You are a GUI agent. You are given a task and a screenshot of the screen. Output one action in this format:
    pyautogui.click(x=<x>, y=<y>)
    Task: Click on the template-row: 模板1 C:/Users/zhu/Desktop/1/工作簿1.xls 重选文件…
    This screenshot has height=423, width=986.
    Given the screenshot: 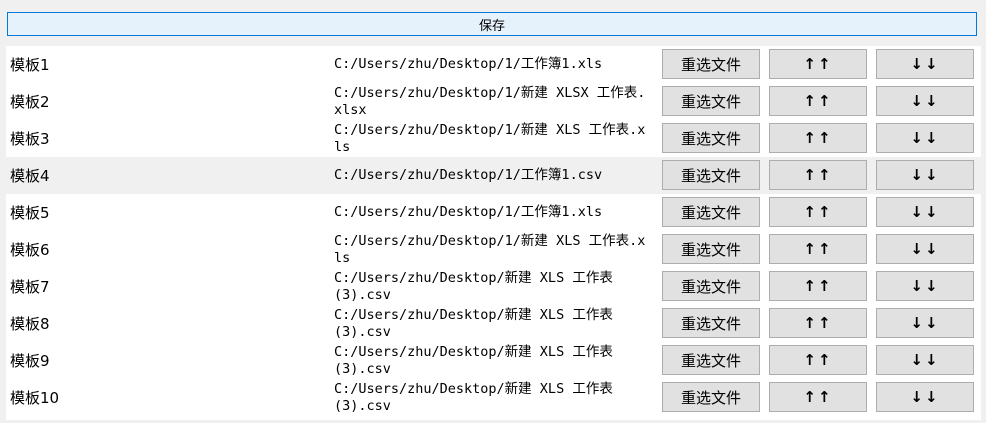 What is the action you would take?
    pyautogui.click(x=493, y=64)
    